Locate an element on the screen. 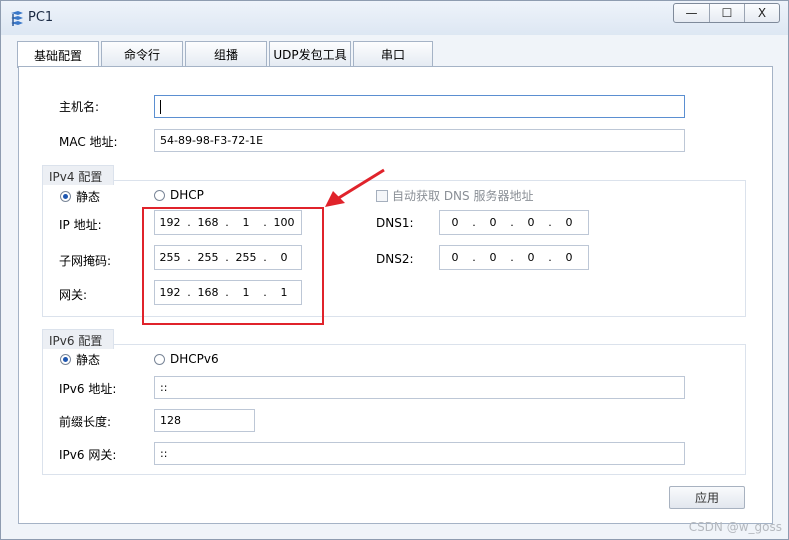 This screenshot has width=789, height=540. auto-dns-checkbox: 自动获取 DNS 服务器地址 is located at coordinates (454, 195).